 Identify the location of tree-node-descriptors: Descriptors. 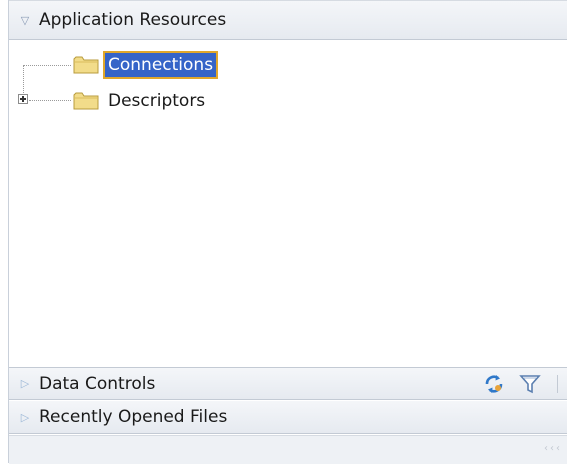
(139, 101).